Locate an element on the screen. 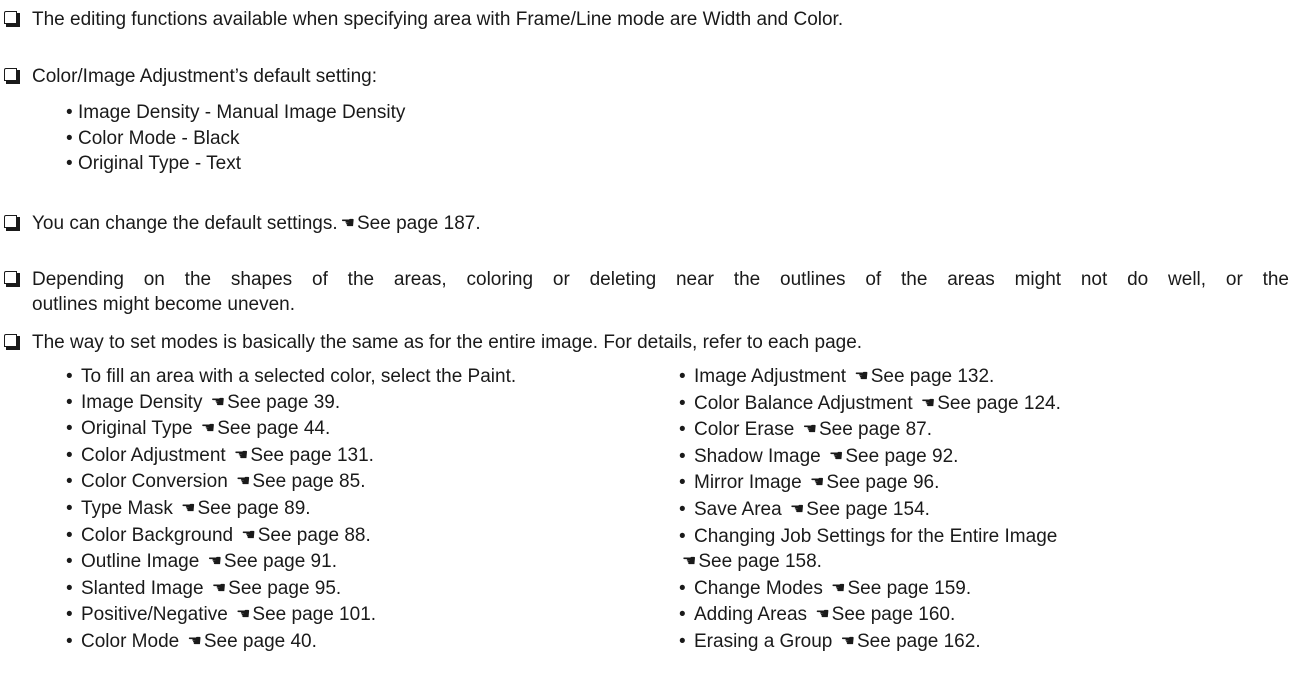 The width and height of the screenshot is (1295, 682). page-reference: See page 39. is located at coordinates (284, 402).